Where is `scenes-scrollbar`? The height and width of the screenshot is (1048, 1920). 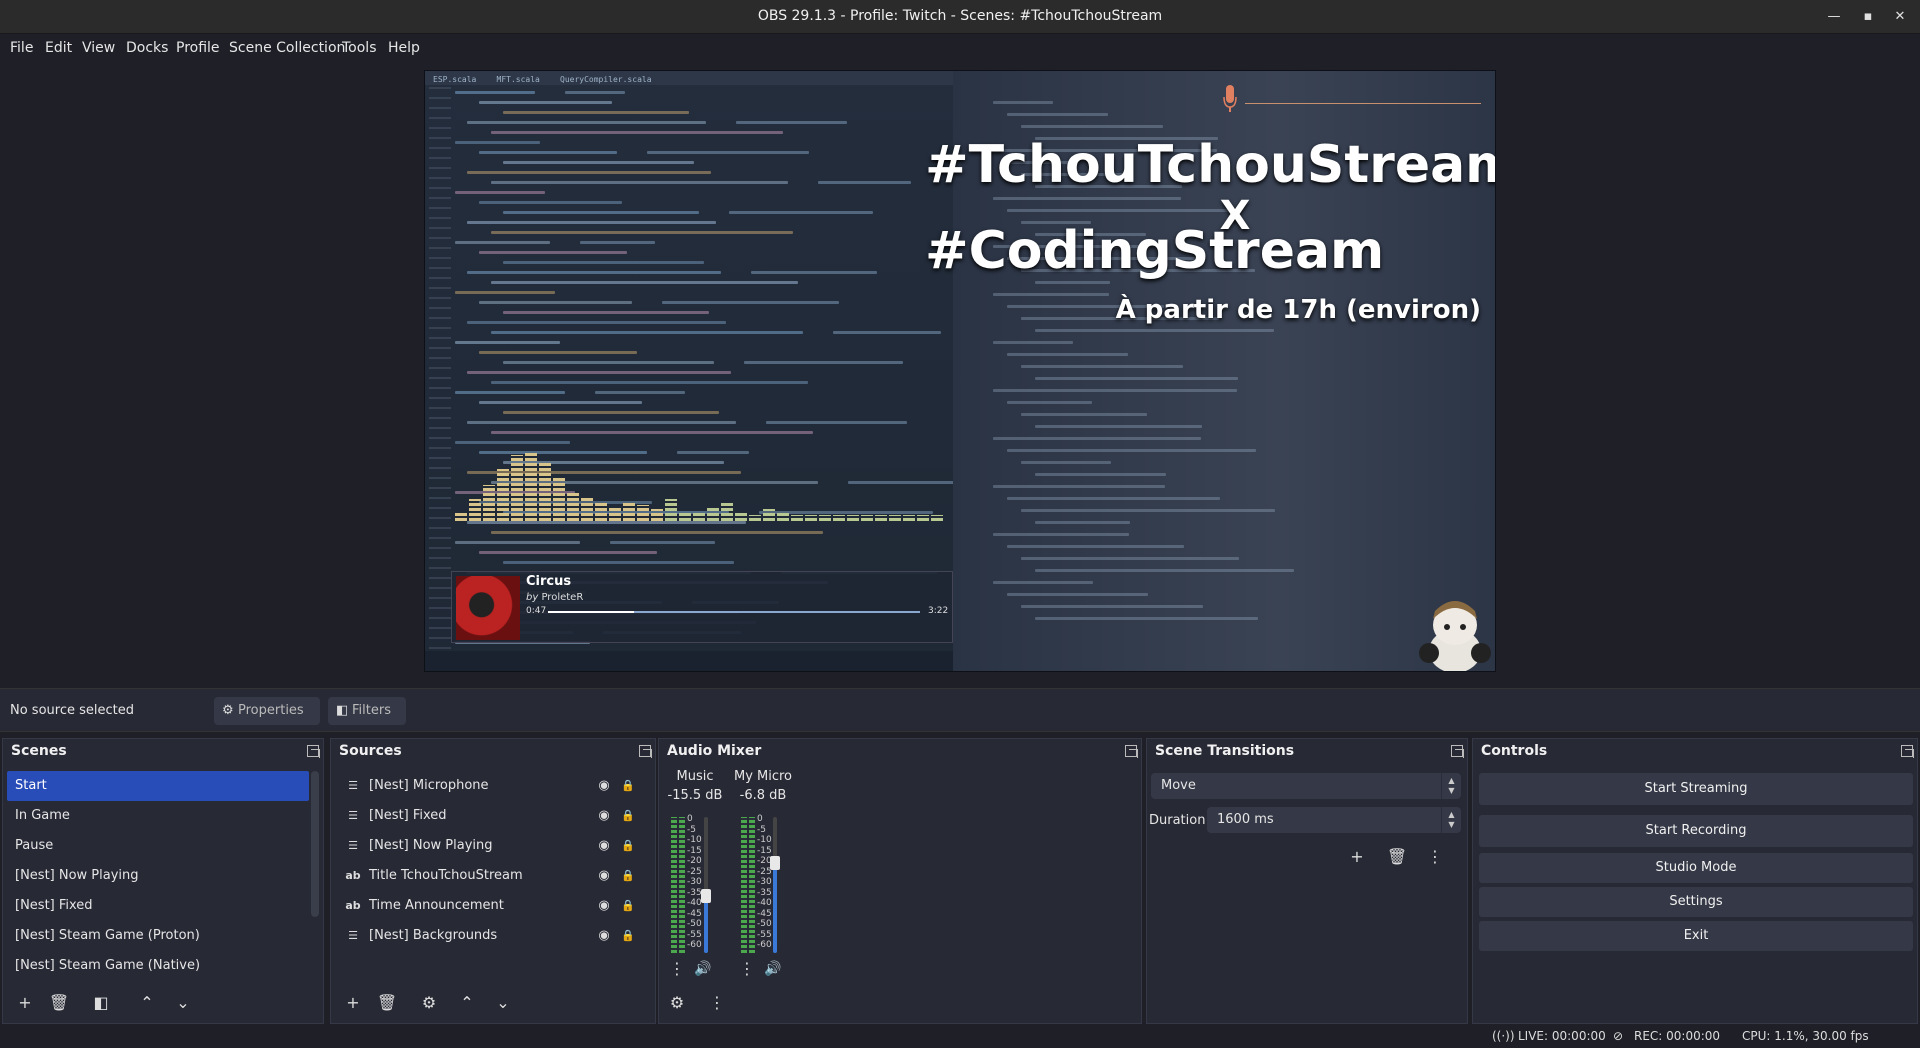
scenes-scrollbar is located at coordinates (315, 844).